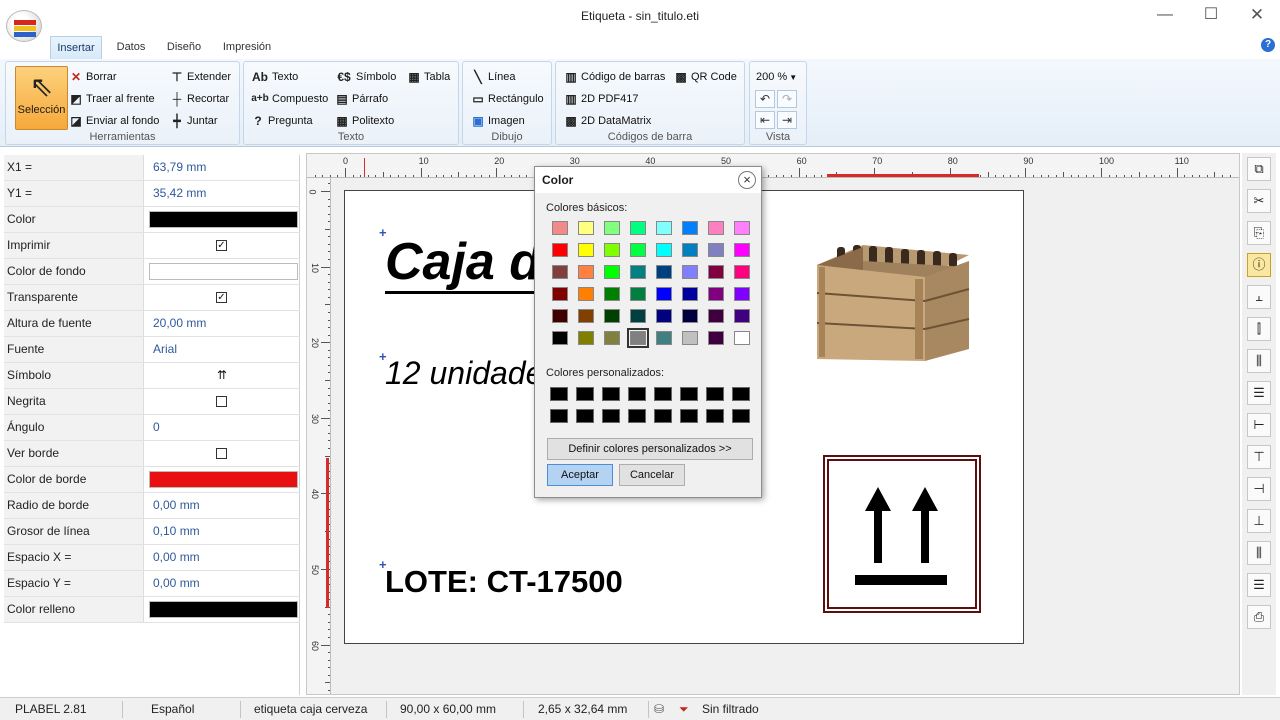 The image size is (1280, 720). What do you see at coordinates (113, 121) in the screenshot?
I see `enviar-al-fondo-button: ◪ Enviar al fondo` at bounding box center [113, 121].